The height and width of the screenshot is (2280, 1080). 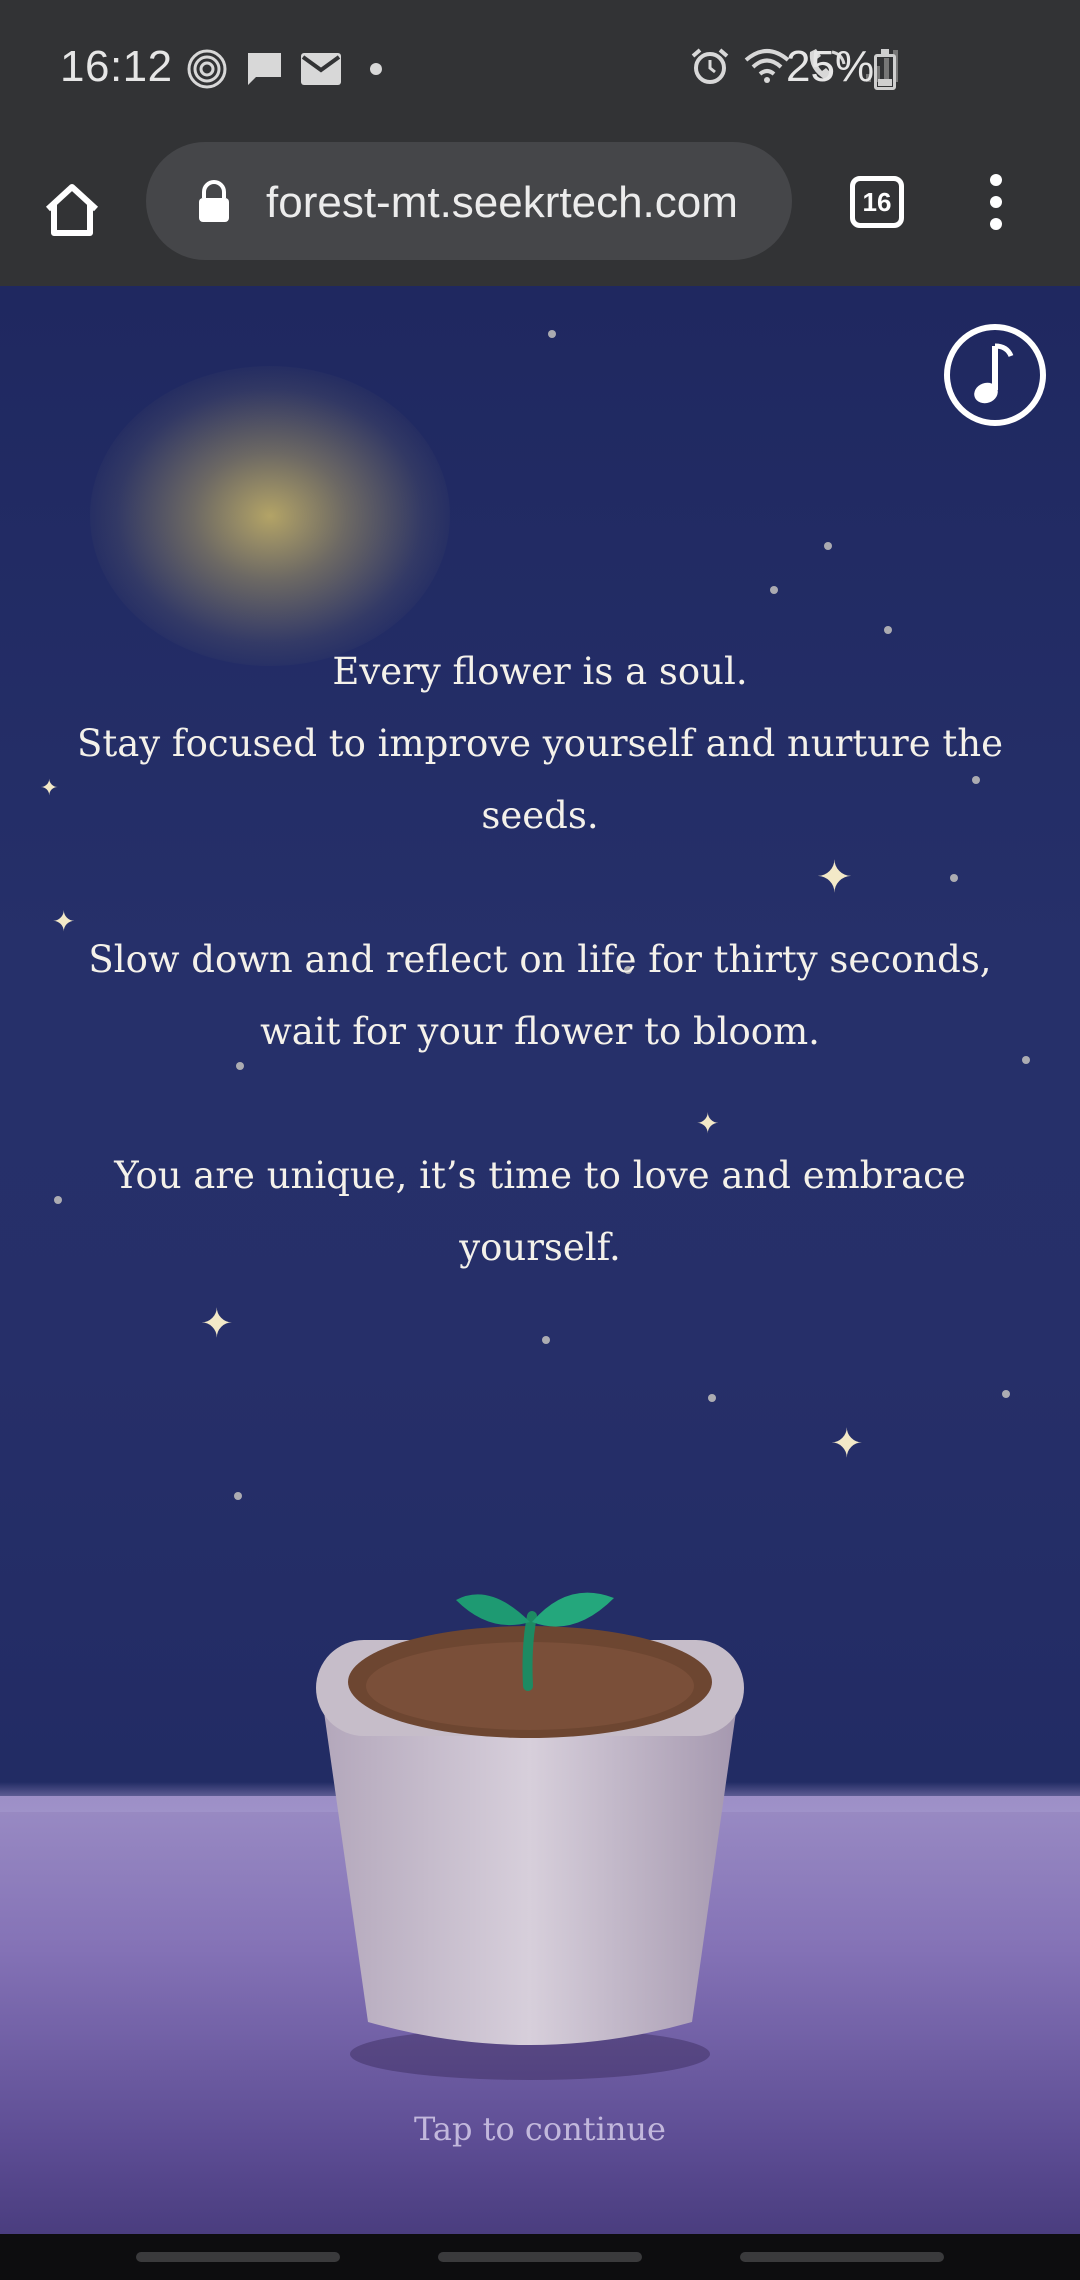 I want to click on tab-switcher-button: 16, so click(x=877, y=202).